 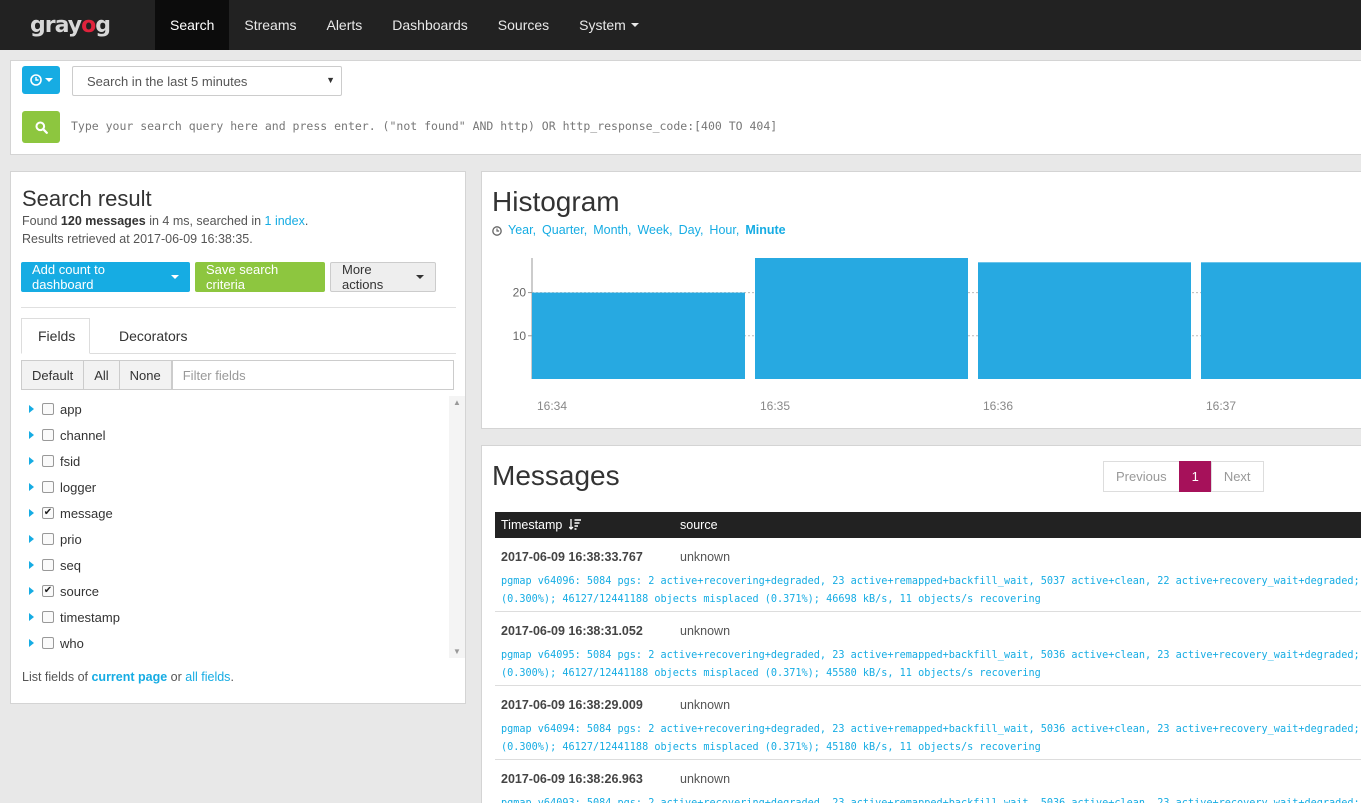 What do you see at coordinates (192, 25) in the screenshot?
I see `nav-search: Search` at bounding box center [192, 25].